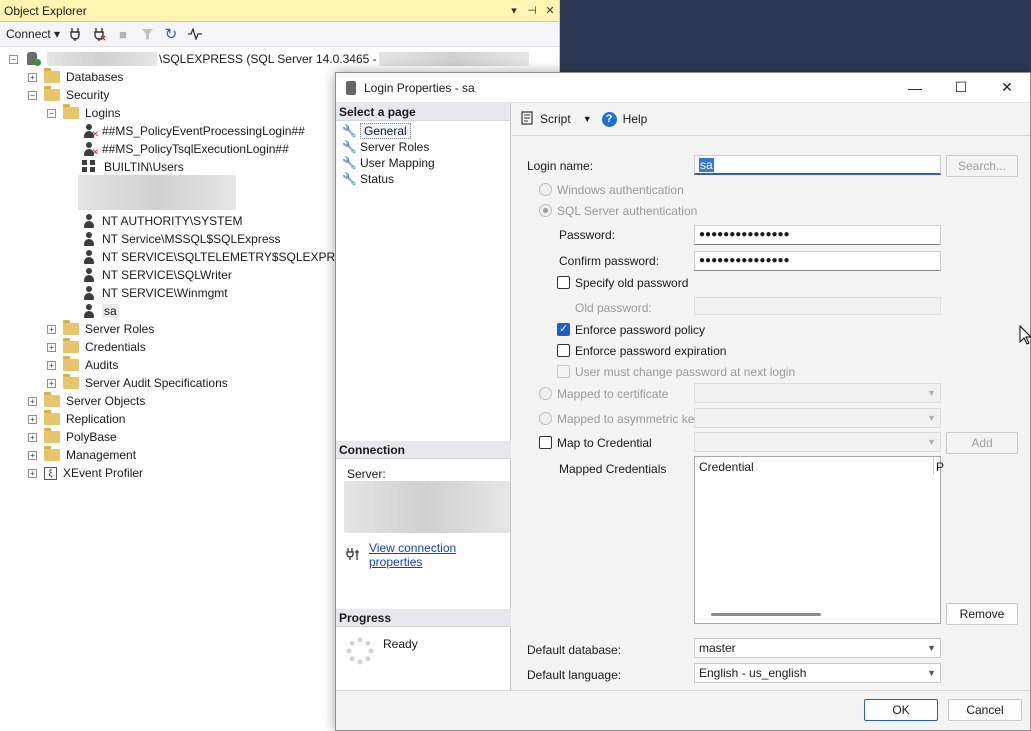  I want to click on page-user-mapping: 🔧 User Mapping, so click(388, 163).